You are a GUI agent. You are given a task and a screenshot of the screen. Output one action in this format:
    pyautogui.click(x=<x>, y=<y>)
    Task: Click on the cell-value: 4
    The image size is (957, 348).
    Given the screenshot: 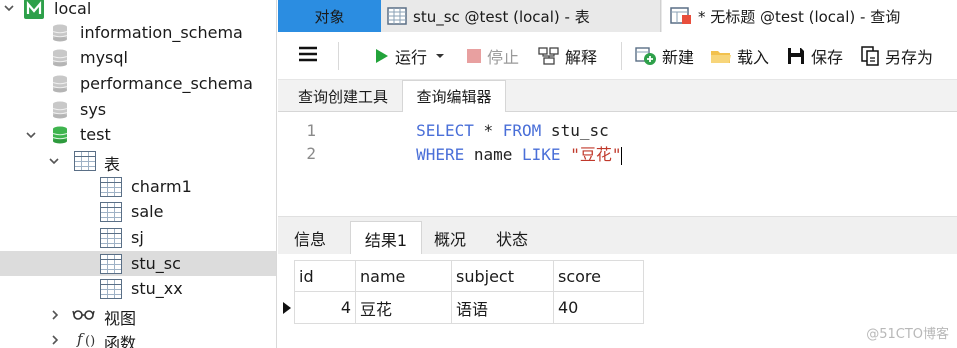 What is the action you would take?
    pyautogui.click(x=345, y=307)
    